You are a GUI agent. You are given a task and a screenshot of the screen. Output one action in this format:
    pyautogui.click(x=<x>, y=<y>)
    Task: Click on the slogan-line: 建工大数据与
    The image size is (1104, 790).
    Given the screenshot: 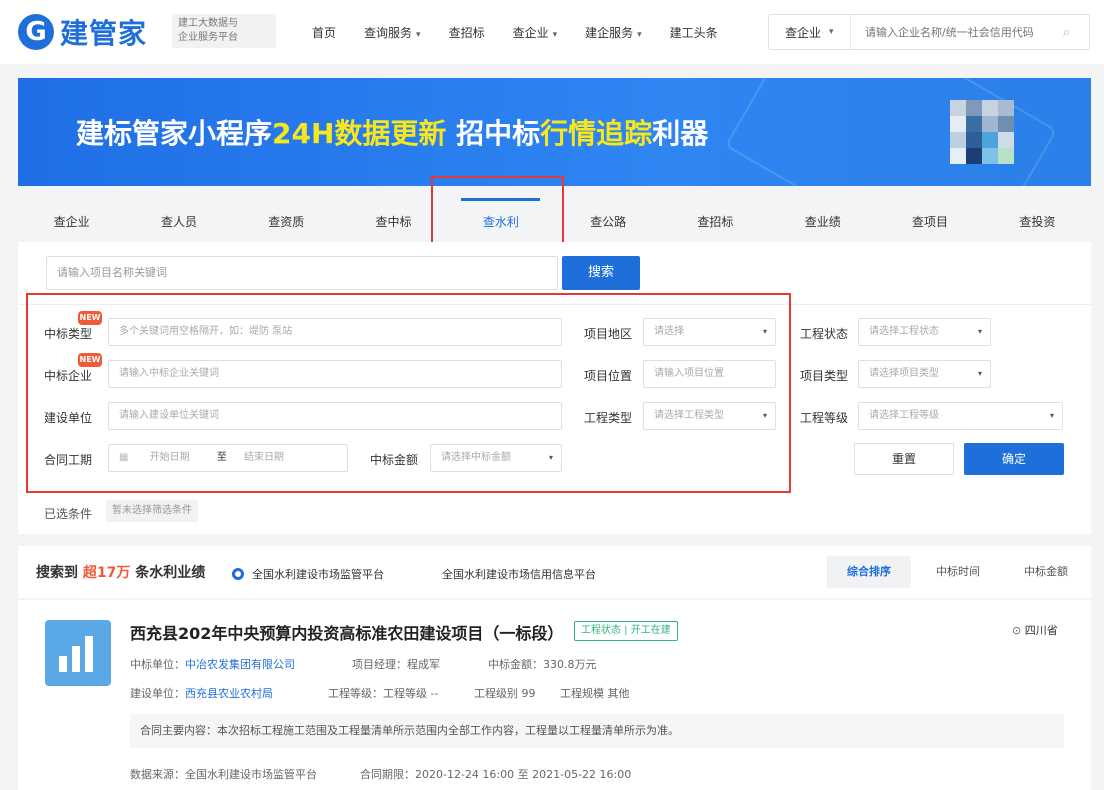 What is the action you would take?
    pyautogui.click(x=208, y=23)
    